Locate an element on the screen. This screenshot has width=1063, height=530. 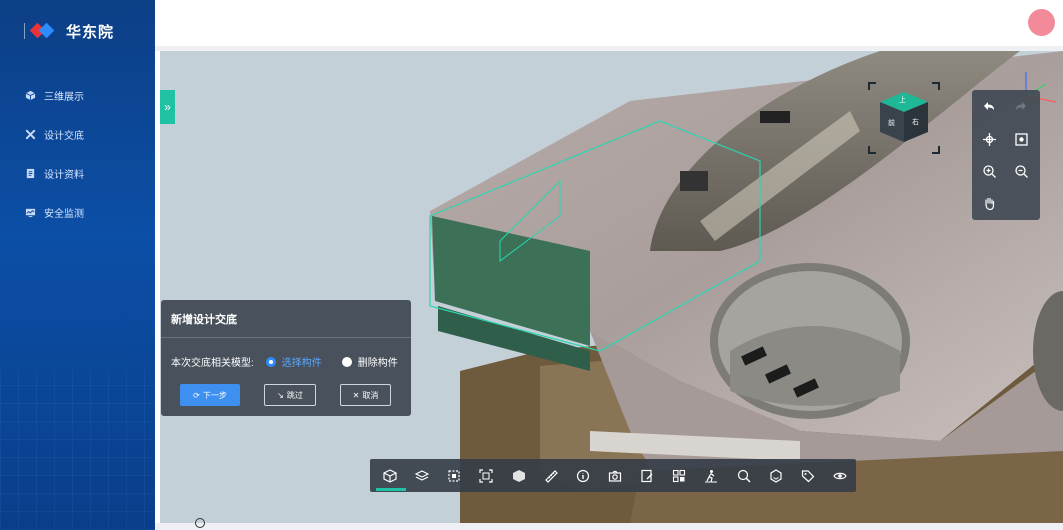
hand-pan-button is located at coordinates (989, 203).